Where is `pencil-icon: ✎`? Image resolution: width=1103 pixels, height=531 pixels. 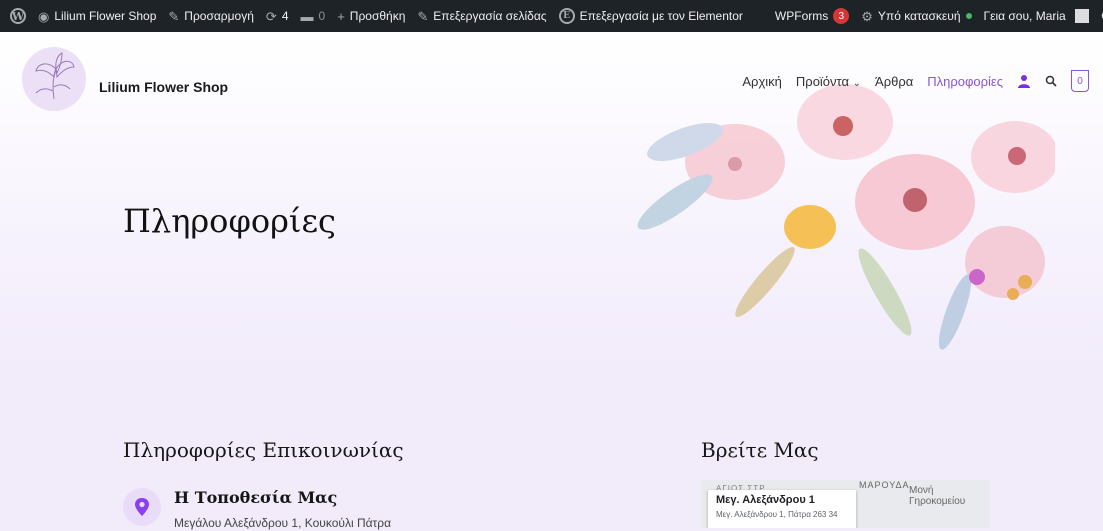 pencil-icon: ✎ is located at coordinates (423, 16).